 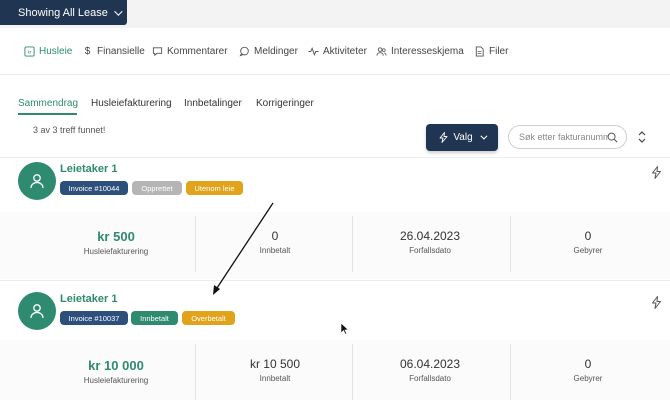 I want to click on dollar-icon: $, so click(x=87, y=51).